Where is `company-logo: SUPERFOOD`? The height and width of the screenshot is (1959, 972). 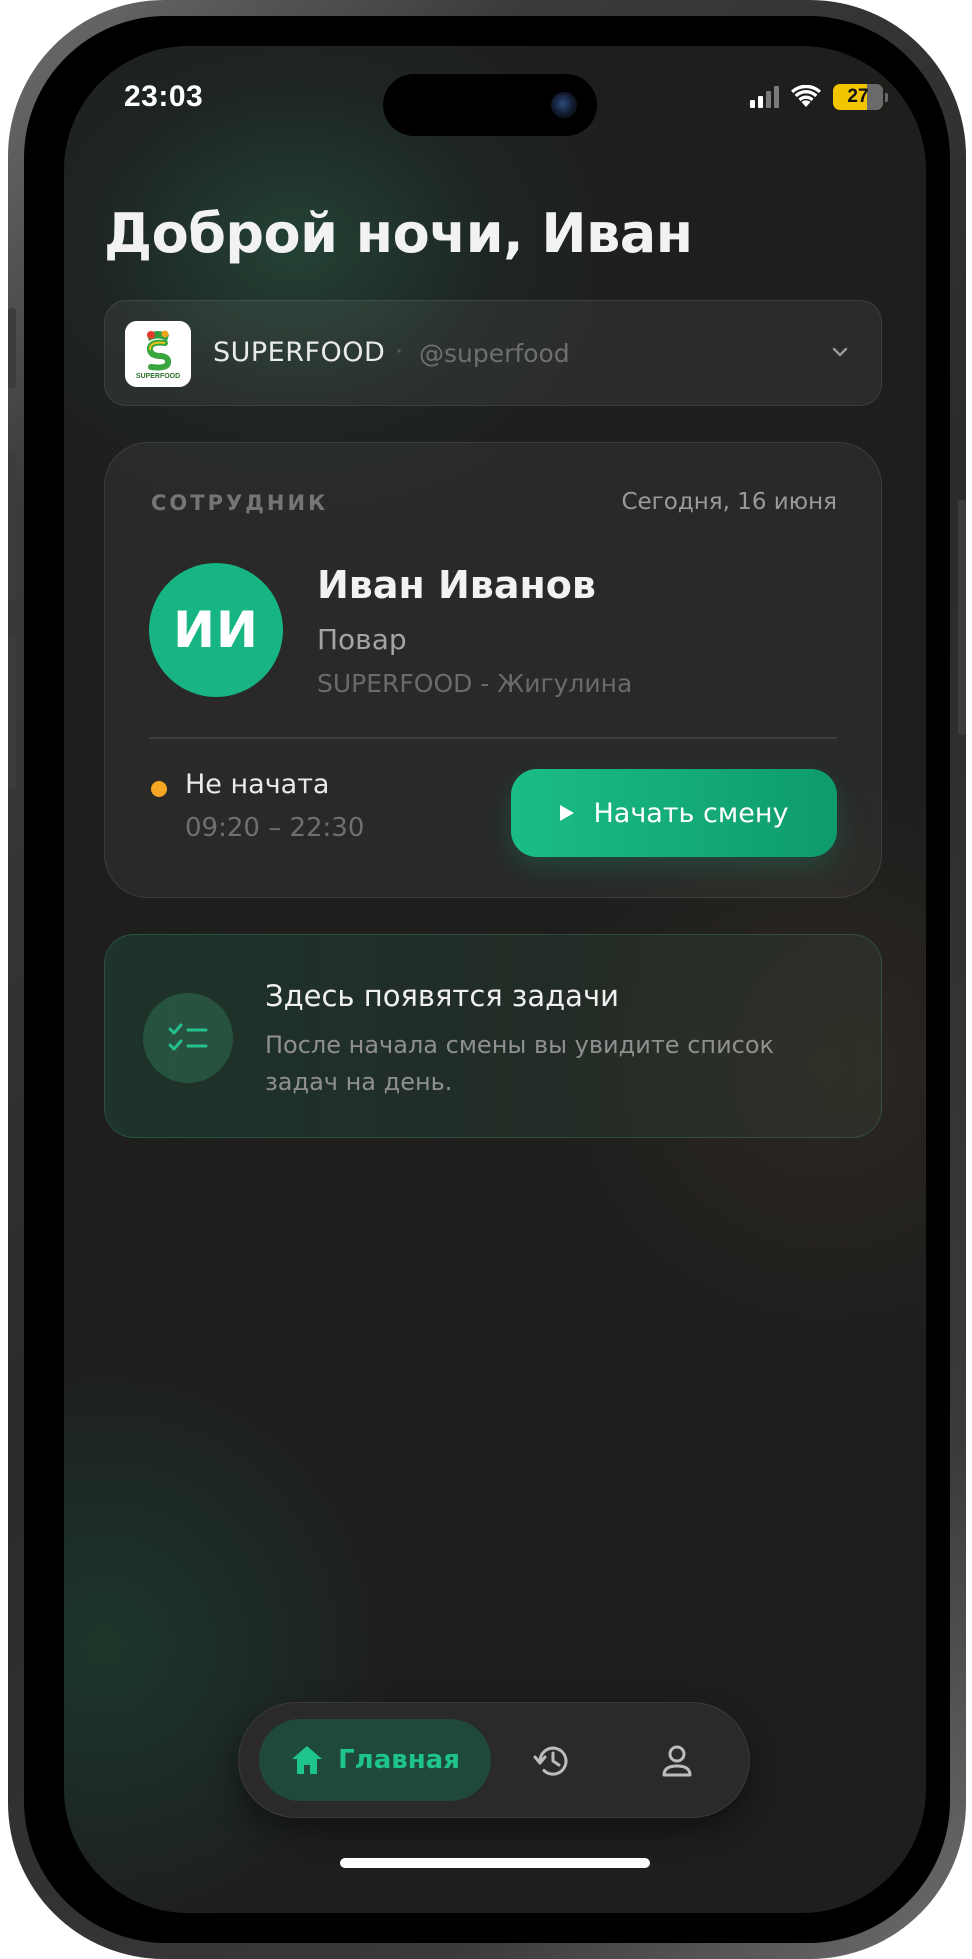 company-logo: SUPERFOOD is located at coordinates (158, 354).